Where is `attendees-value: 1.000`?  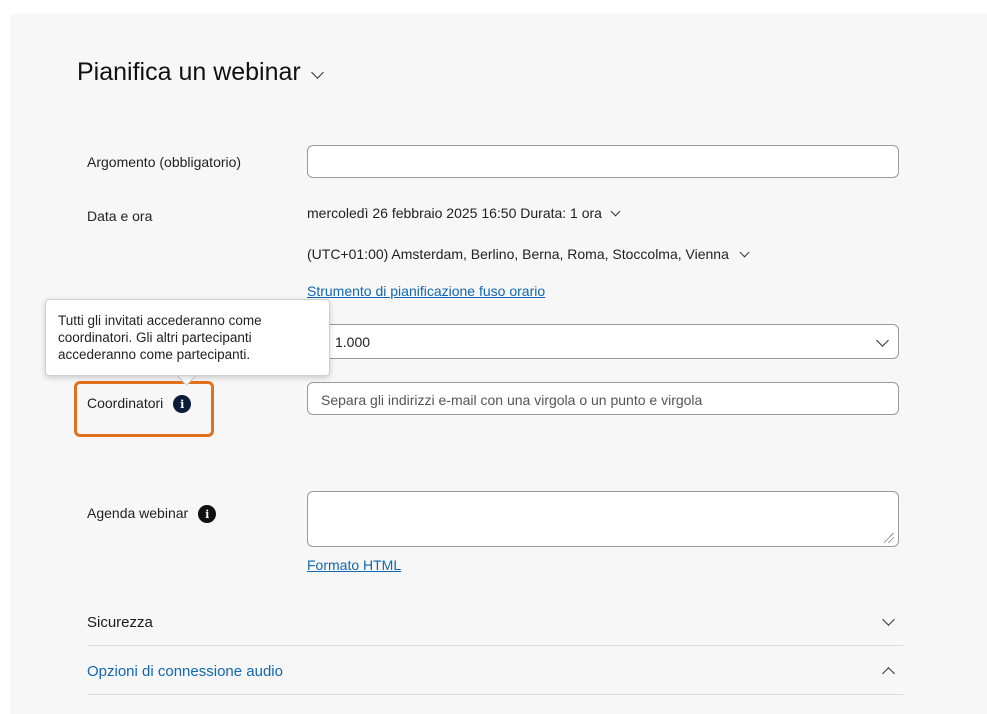 attendees-value: 1.000 is located at coordinates (353, 342).